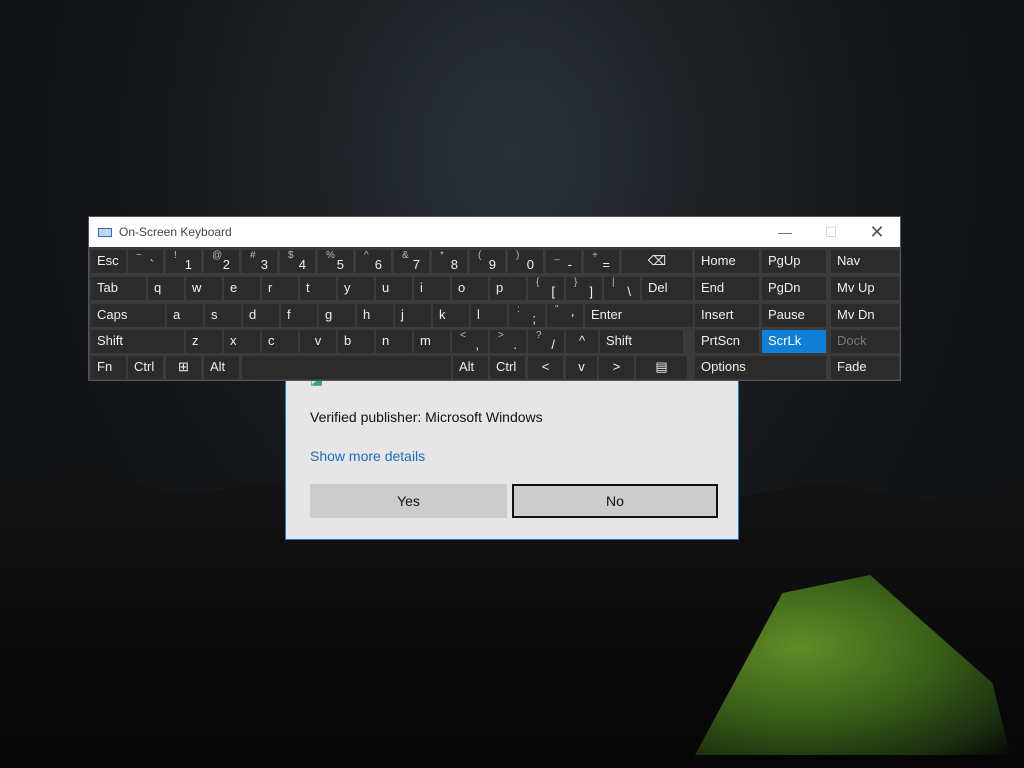 This screenshot has width=1024, height=768. I want to click on key-label: ^, so click(582, 340).